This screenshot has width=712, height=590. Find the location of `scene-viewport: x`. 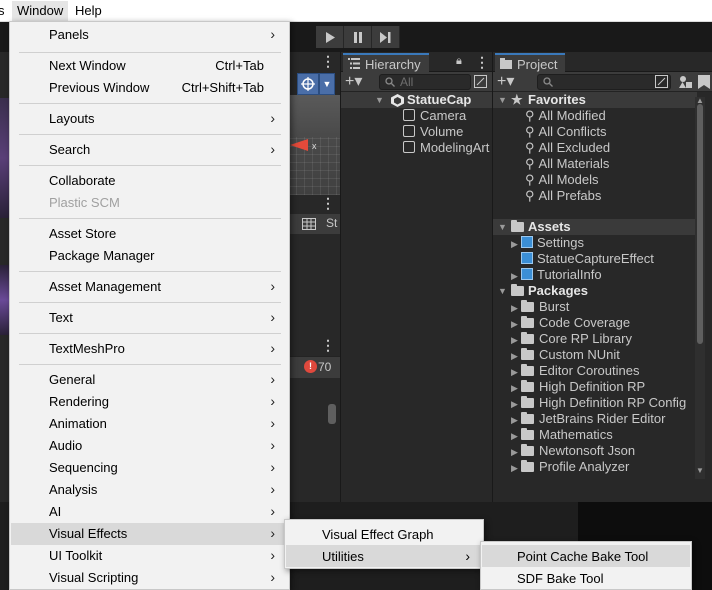

scene-viewport: x is located at coordinates (314, 145).